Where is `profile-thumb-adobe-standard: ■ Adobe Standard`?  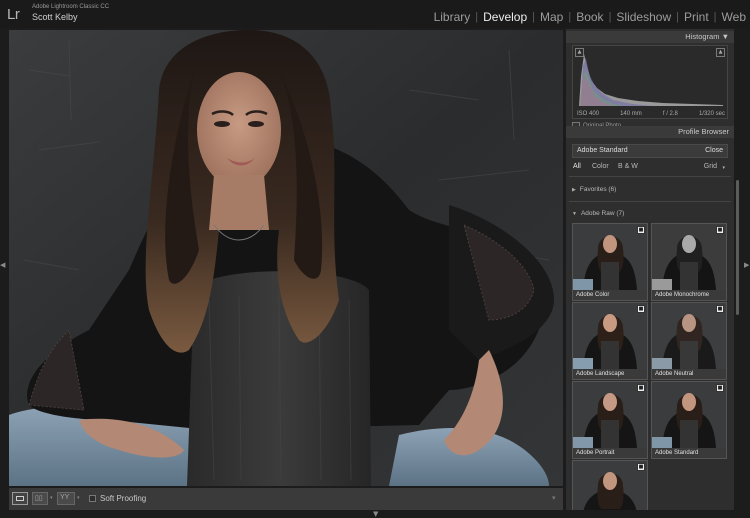 profile-thumb-adobe-standard: ■ Adobe Standard is located at coordinates (689, 420).